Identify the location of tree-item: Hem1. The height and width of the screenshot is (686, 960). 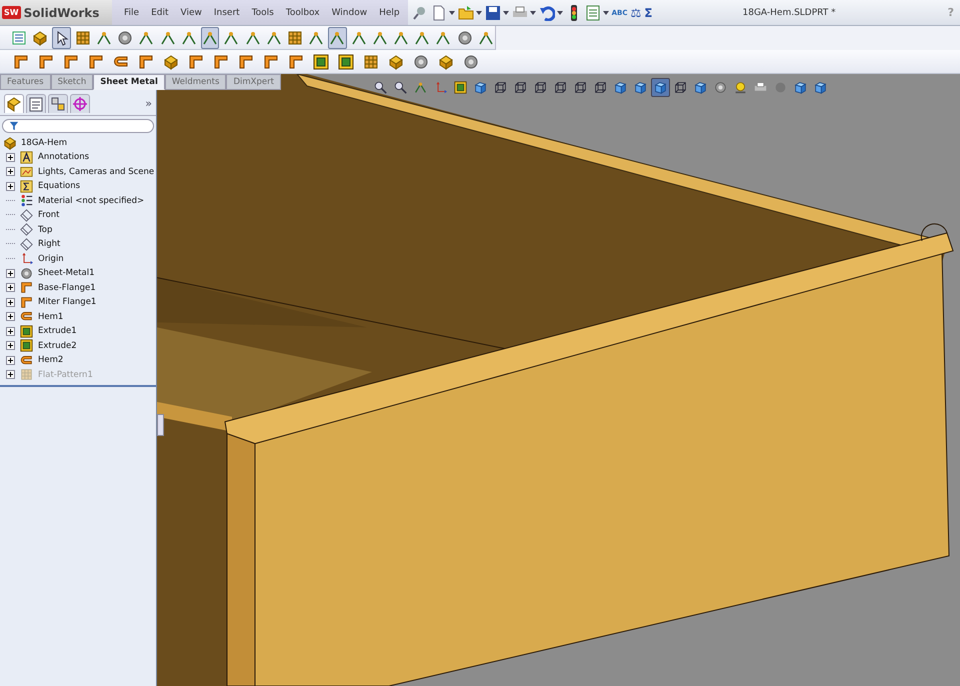
(51, 317).